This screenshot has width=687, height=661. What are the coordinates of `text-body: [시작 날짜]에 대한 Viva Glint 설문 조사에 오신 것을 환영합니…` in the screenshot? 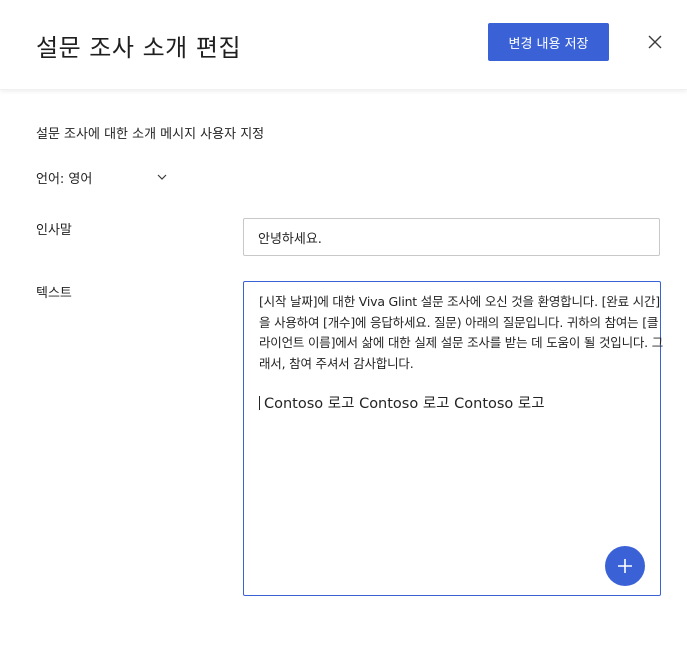 It's located at (461, 332).